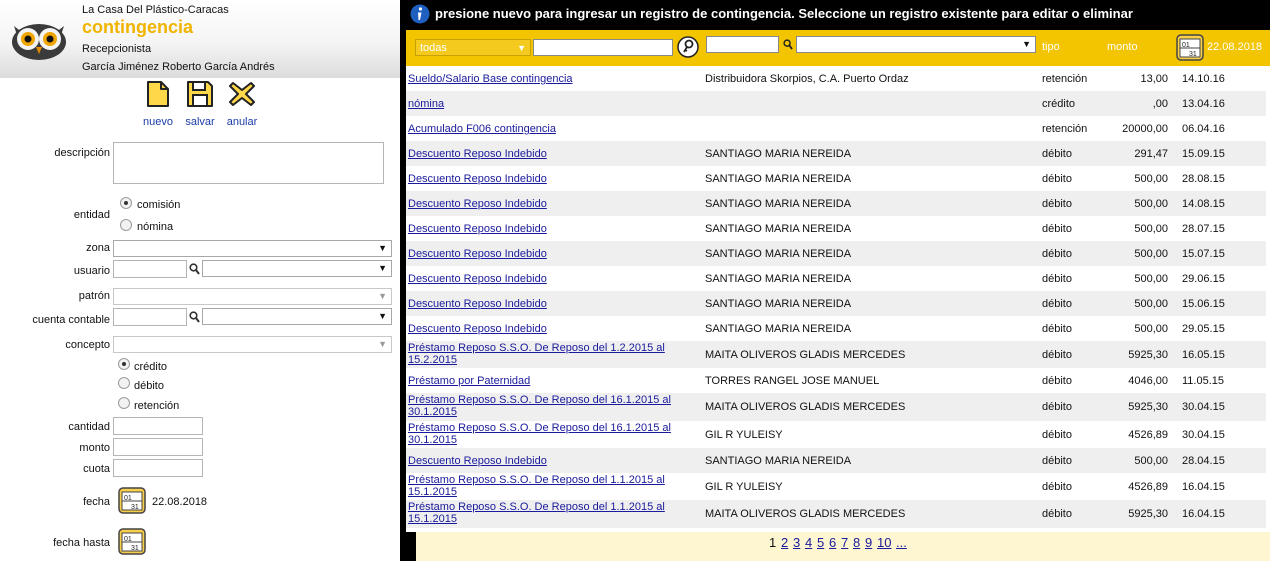  Describe the element at coordinates (1203, 79) in the screenshot. I see `record-date: 14.10.16` at that location.